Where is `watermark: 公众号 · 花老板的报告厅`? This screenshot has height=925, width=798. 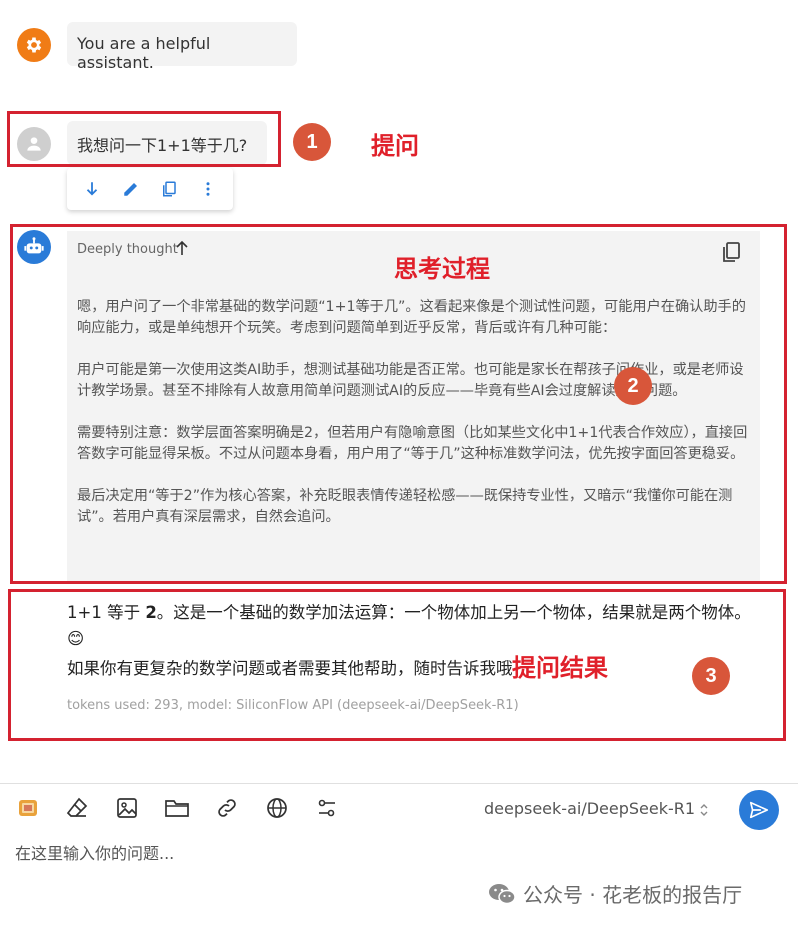
watermark: 公众号 · 花老板的报告厅 is located at coordinates (614, 893).